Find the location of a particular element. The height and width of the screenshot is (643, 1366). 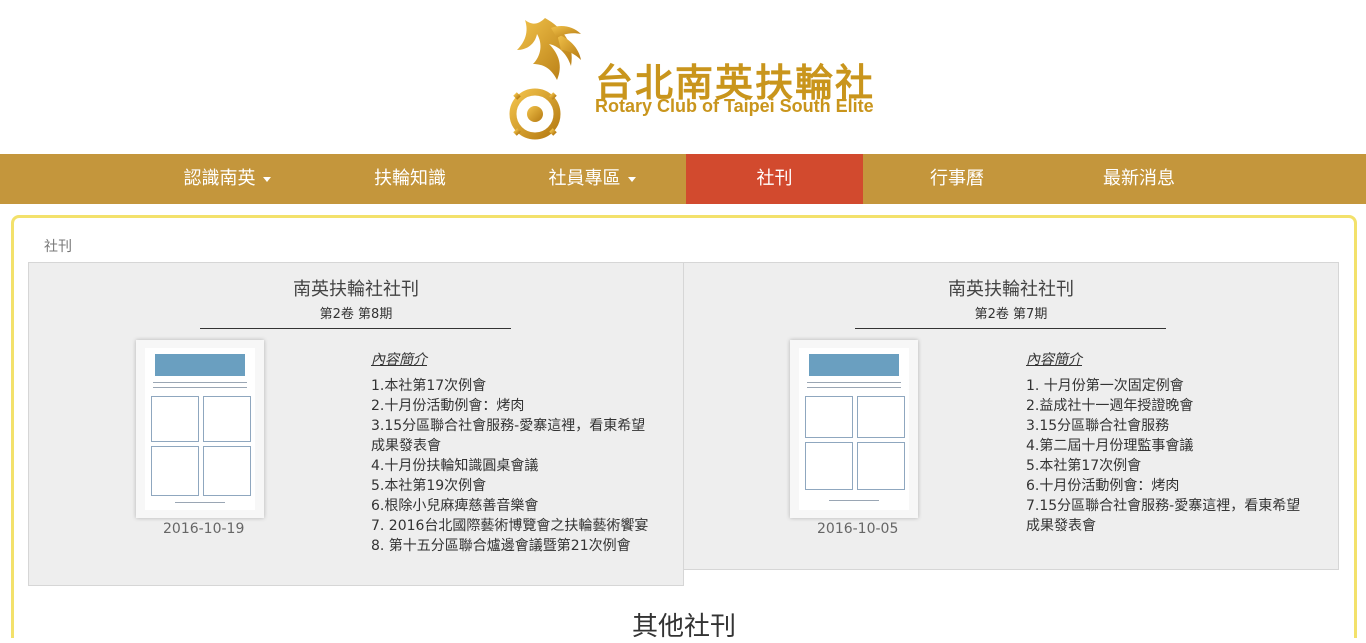

nav-about-dropdown: 認識南英 is located at coordinates (227, 179).